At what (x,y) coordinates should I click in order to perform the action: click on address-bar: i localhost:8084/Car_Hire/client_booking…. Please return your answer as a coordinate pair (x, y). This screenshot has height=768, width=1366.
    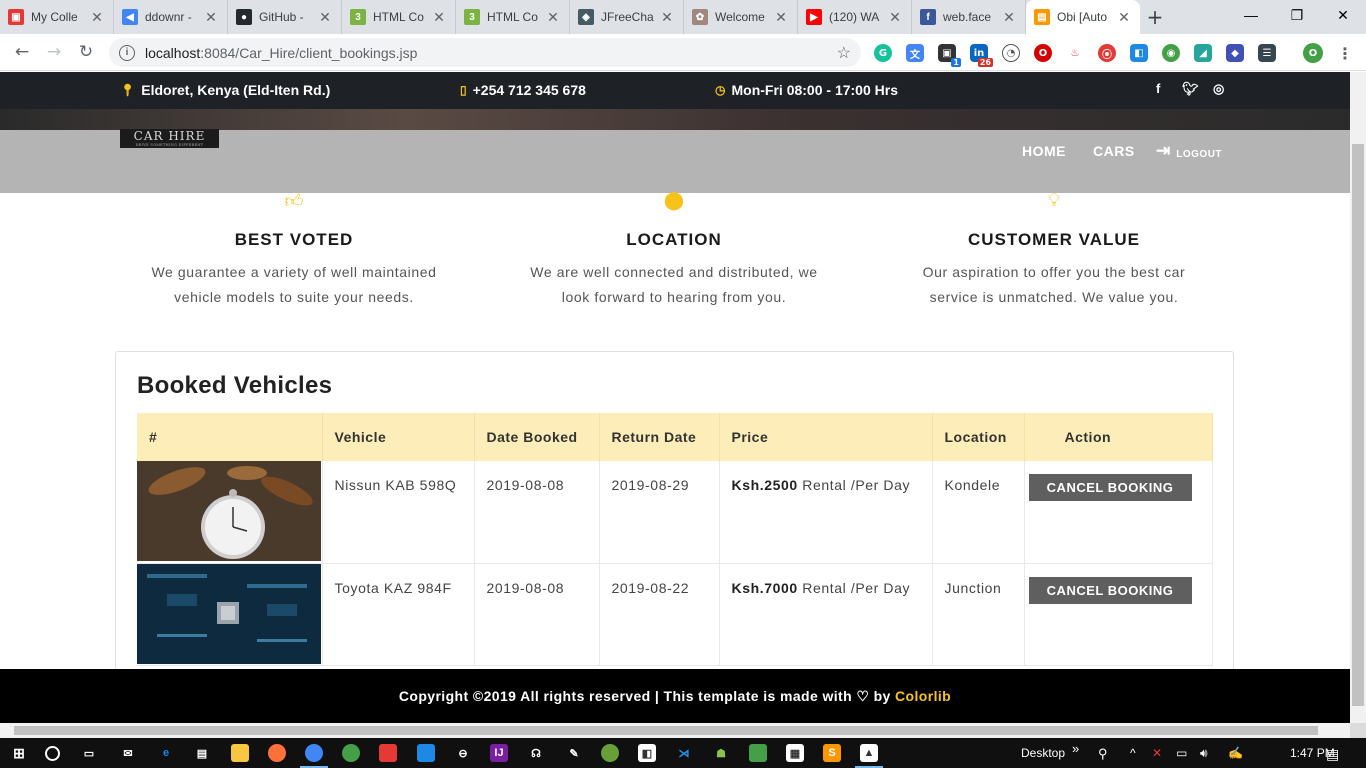
    Looking at the image, I should click on (485, 52).